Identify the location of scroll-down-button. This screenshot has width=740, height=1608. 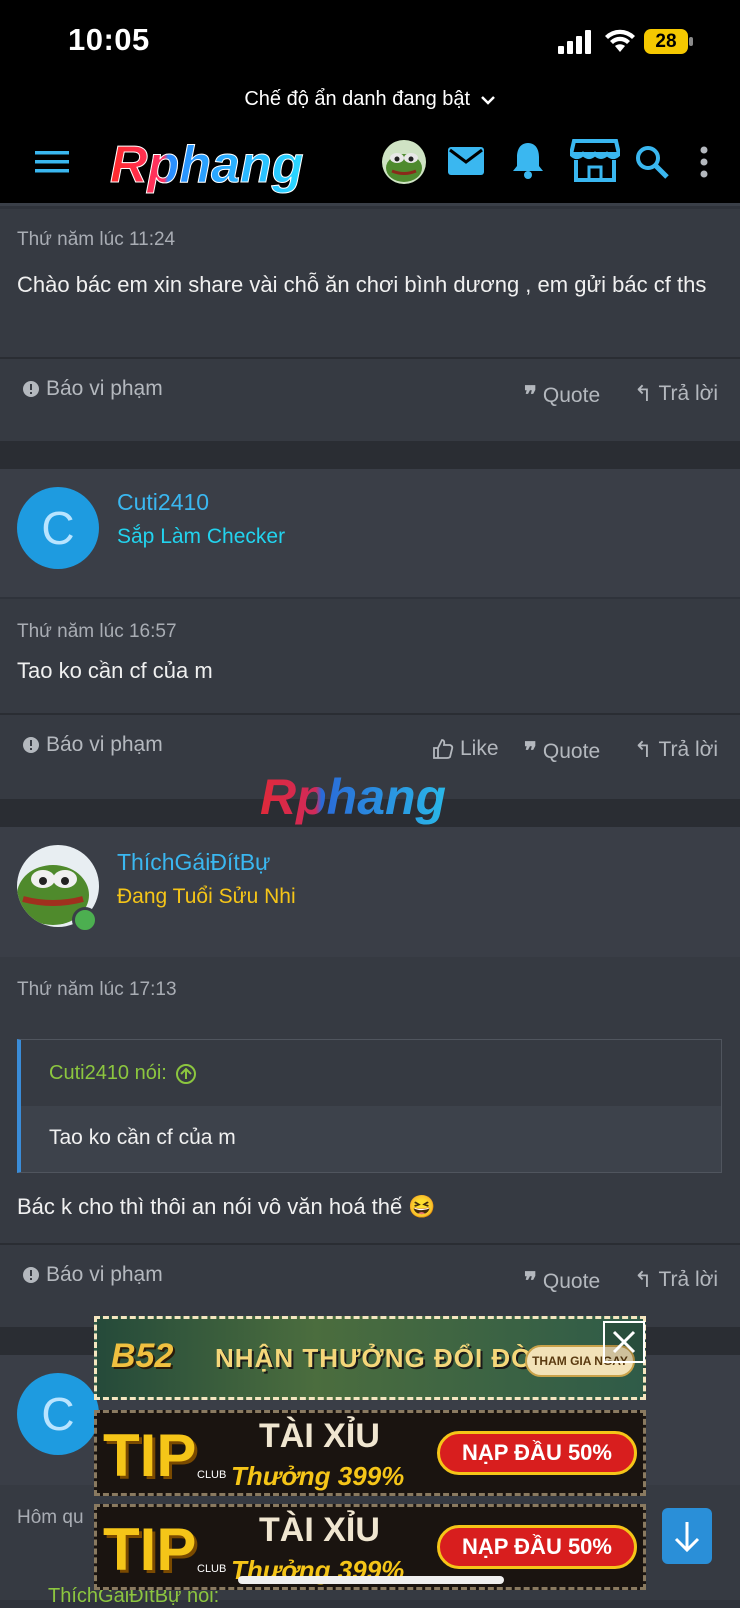
(687, 1536).